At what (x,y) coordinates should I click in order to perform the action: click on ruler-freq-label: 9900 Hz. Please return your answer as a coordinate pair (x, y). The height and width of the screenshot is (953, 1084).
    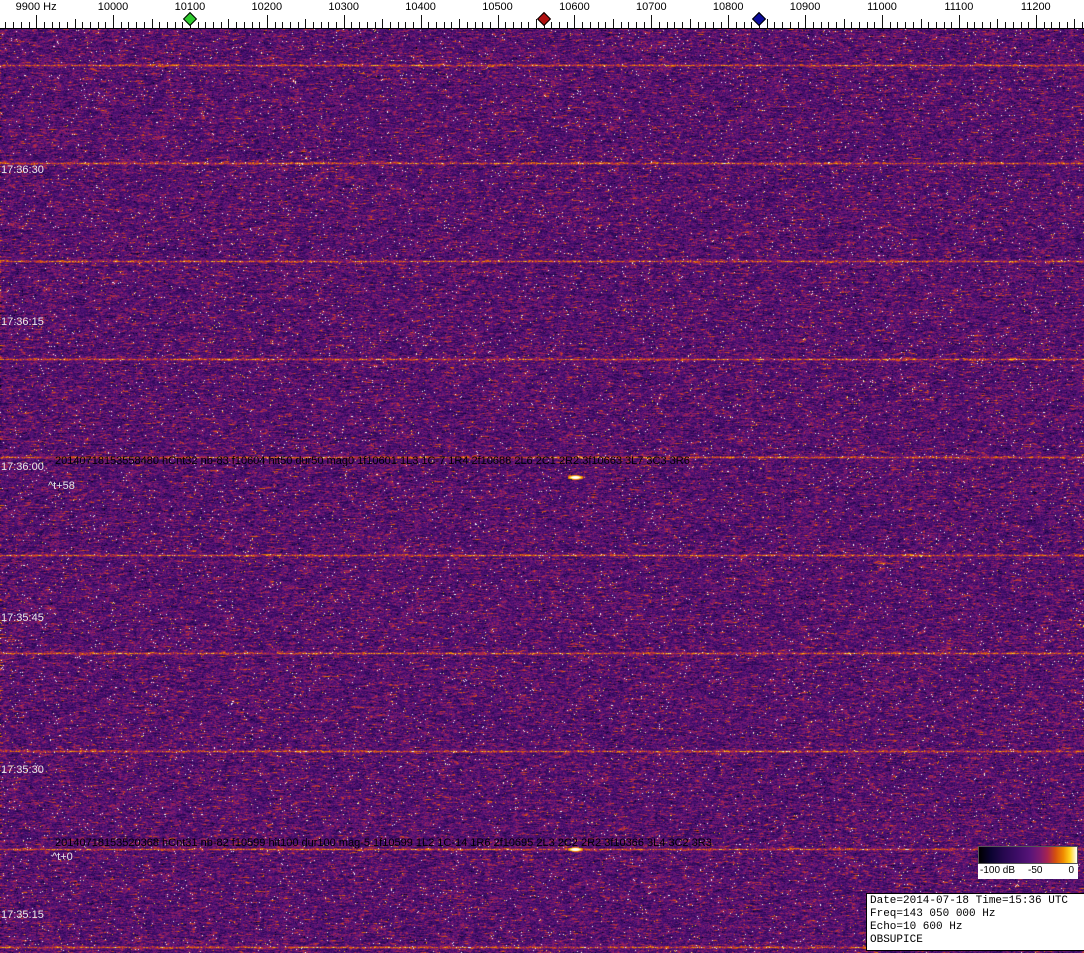
    Looking at the image, I should click on (36, 7).